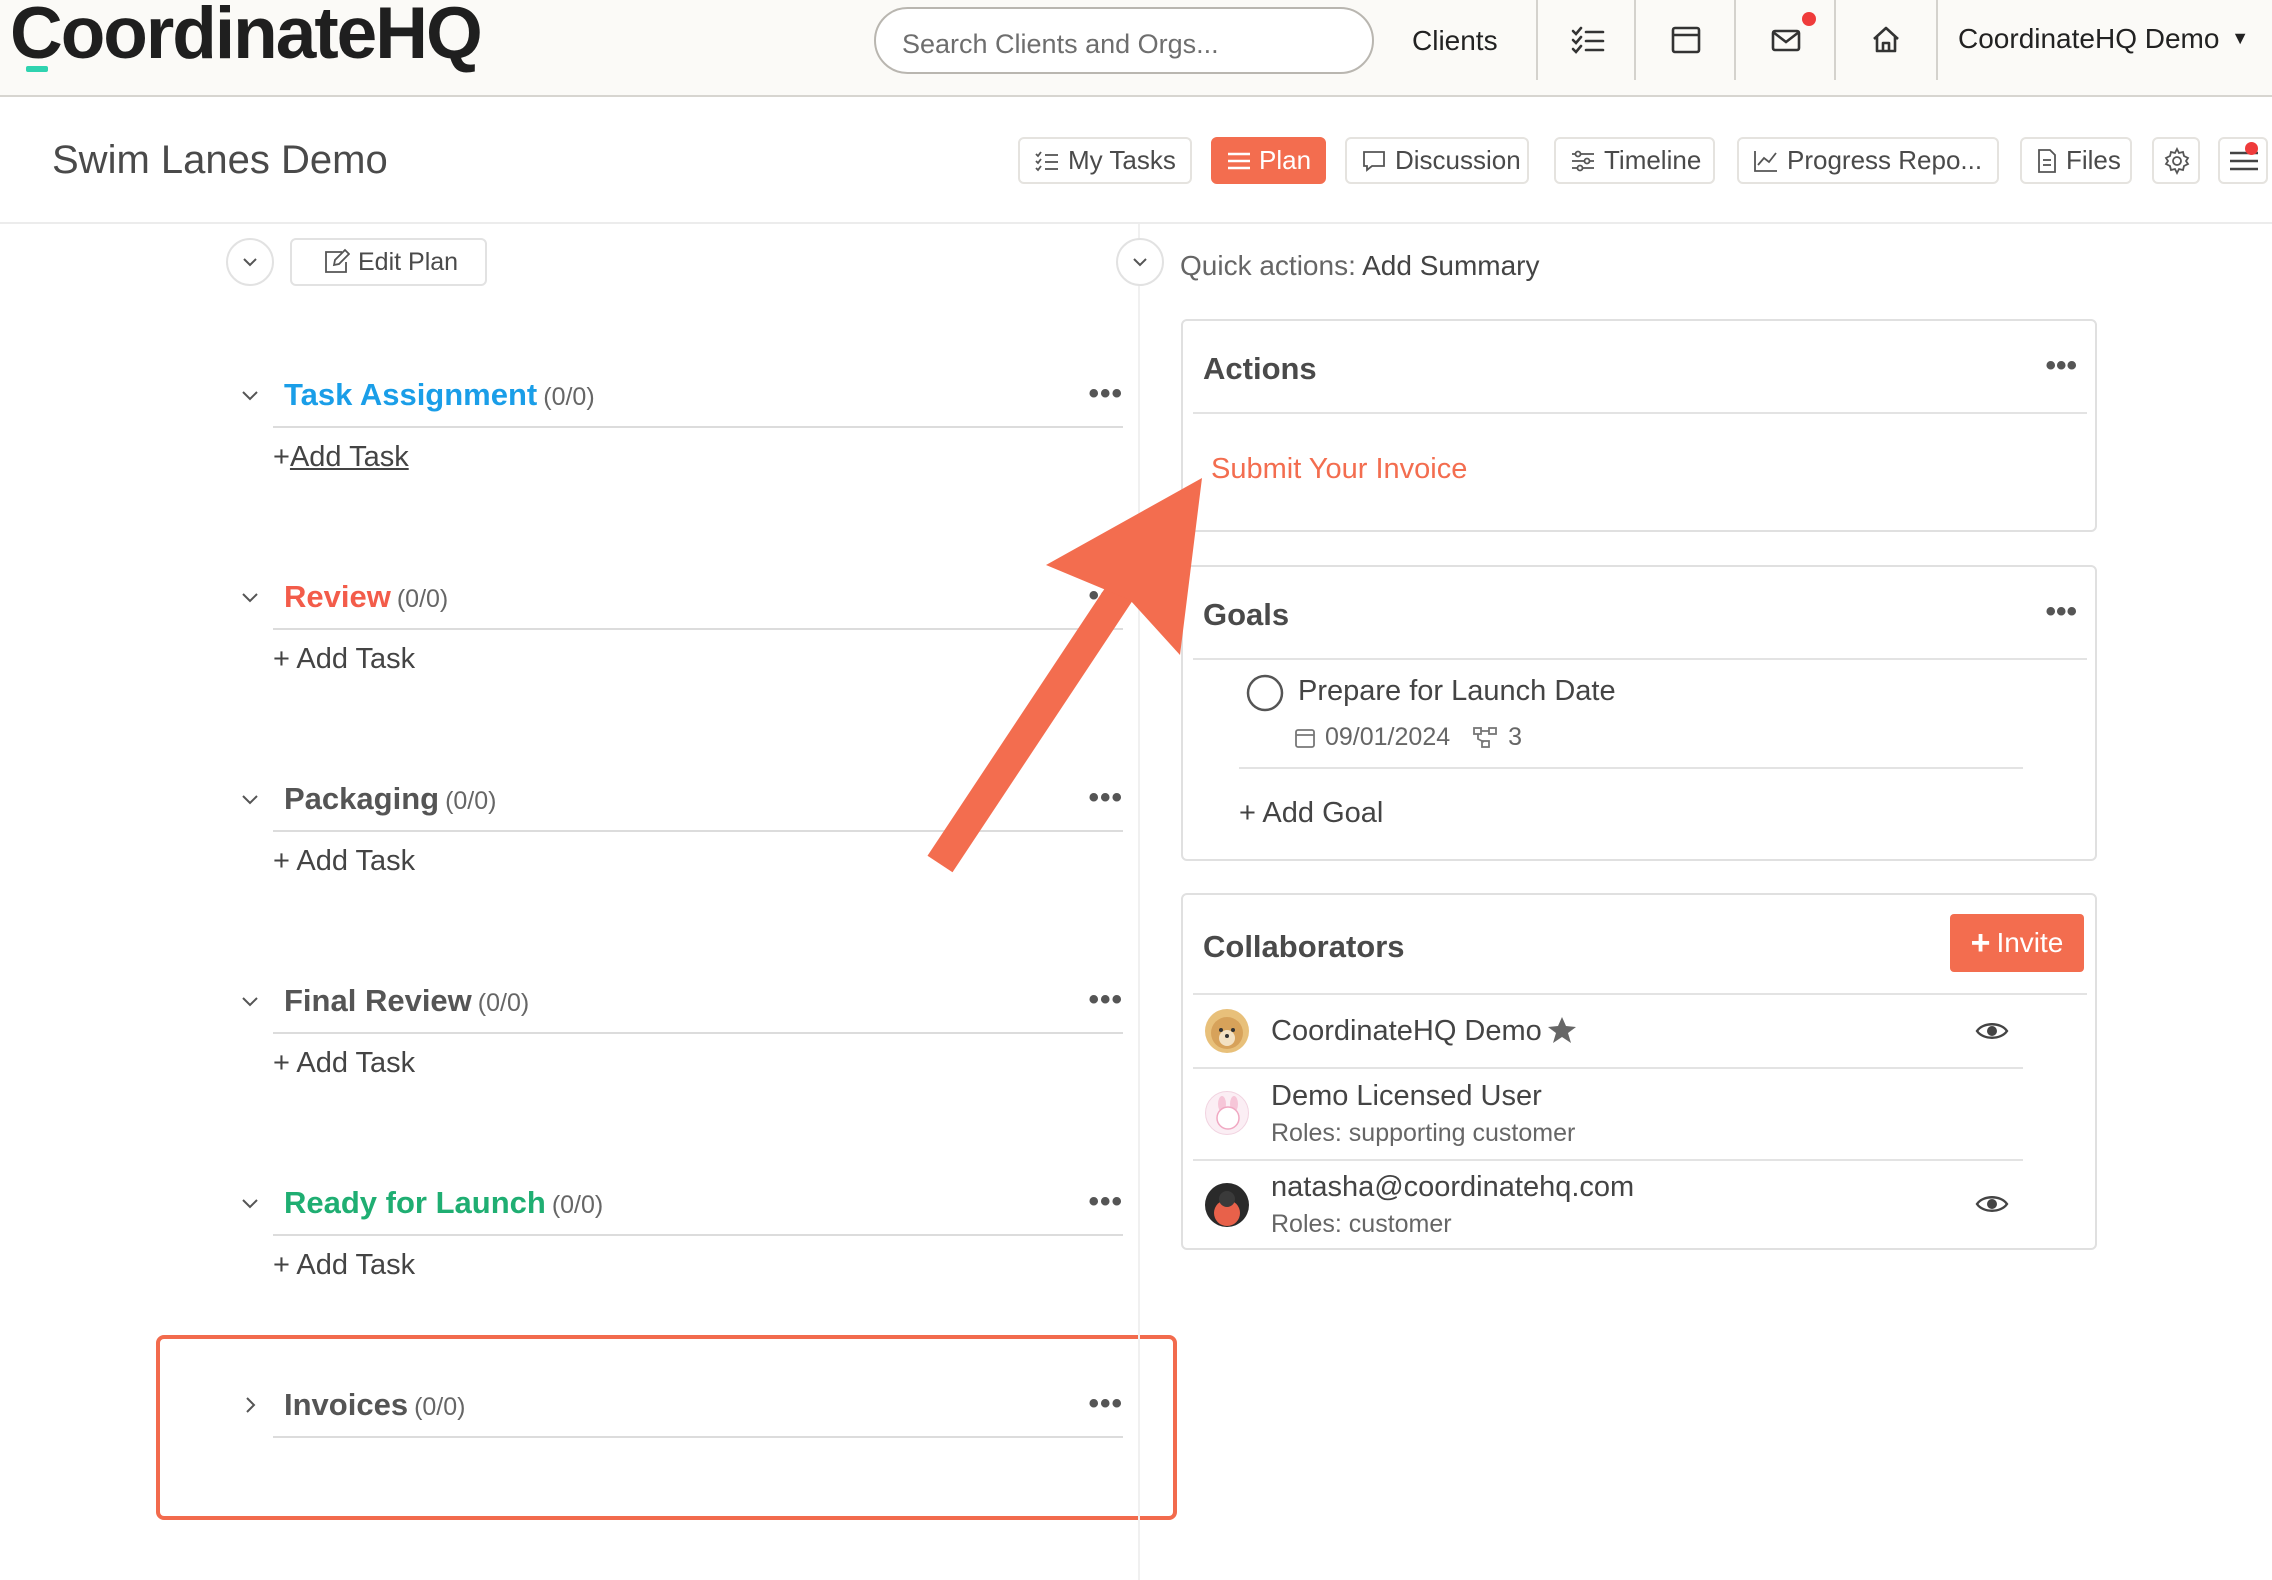  What do you see at coordinates (388, 262) in the screenshot?
I see `edit-plan-button: Edit Plan` at bounding box center [388, 262].